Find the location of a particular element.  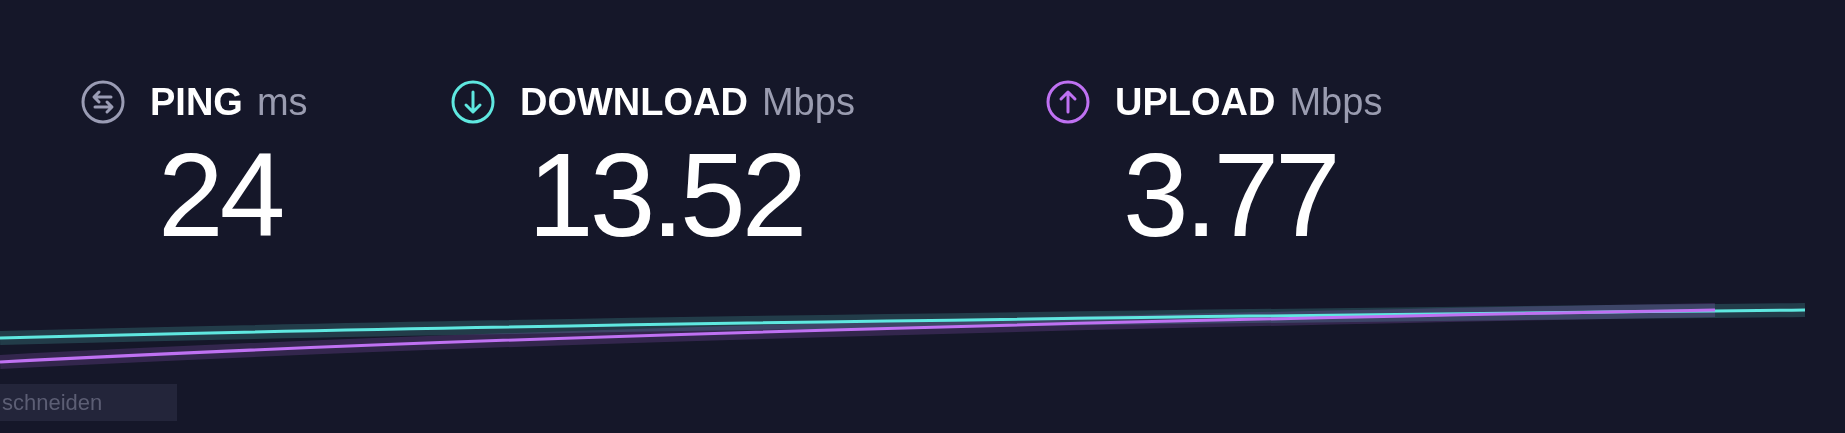

metric-label: PING is located at coordinates (196, 102).